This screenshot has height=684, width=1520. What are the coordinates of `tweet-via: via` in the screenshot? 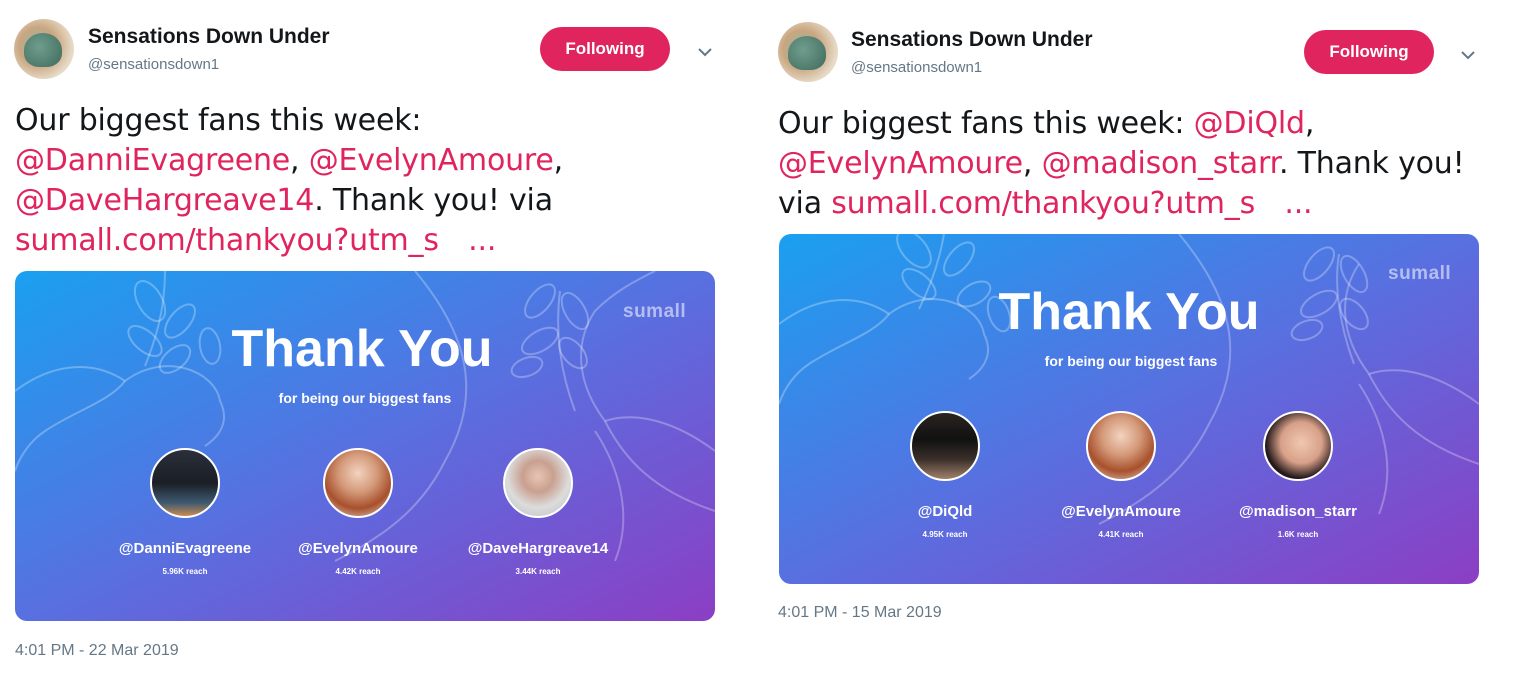 It's located at (800, 203).